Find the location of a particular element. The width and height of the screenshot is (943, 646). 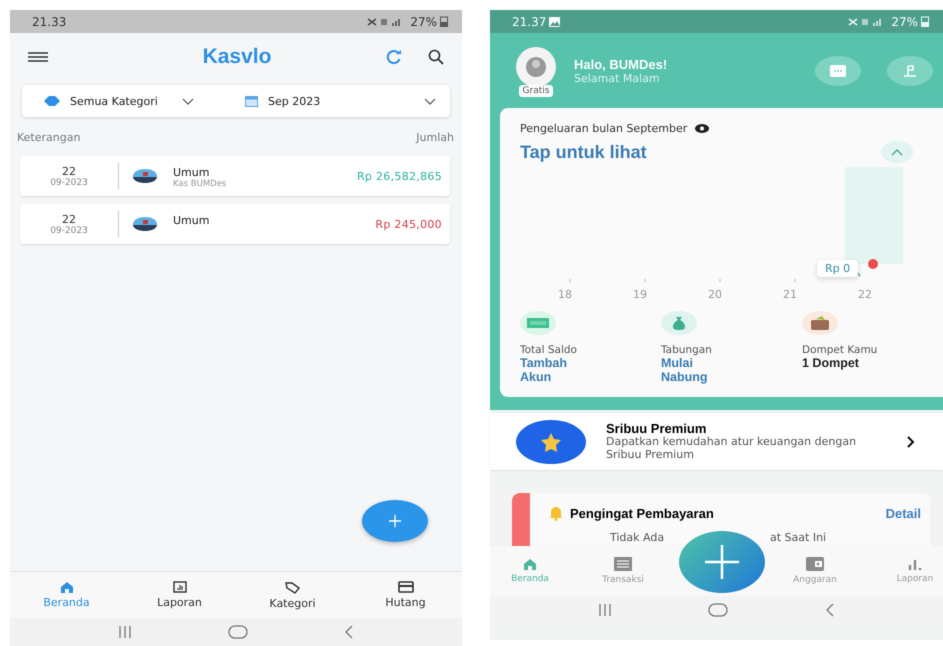

detail-link: Detail is located at coordinates (903, 513).